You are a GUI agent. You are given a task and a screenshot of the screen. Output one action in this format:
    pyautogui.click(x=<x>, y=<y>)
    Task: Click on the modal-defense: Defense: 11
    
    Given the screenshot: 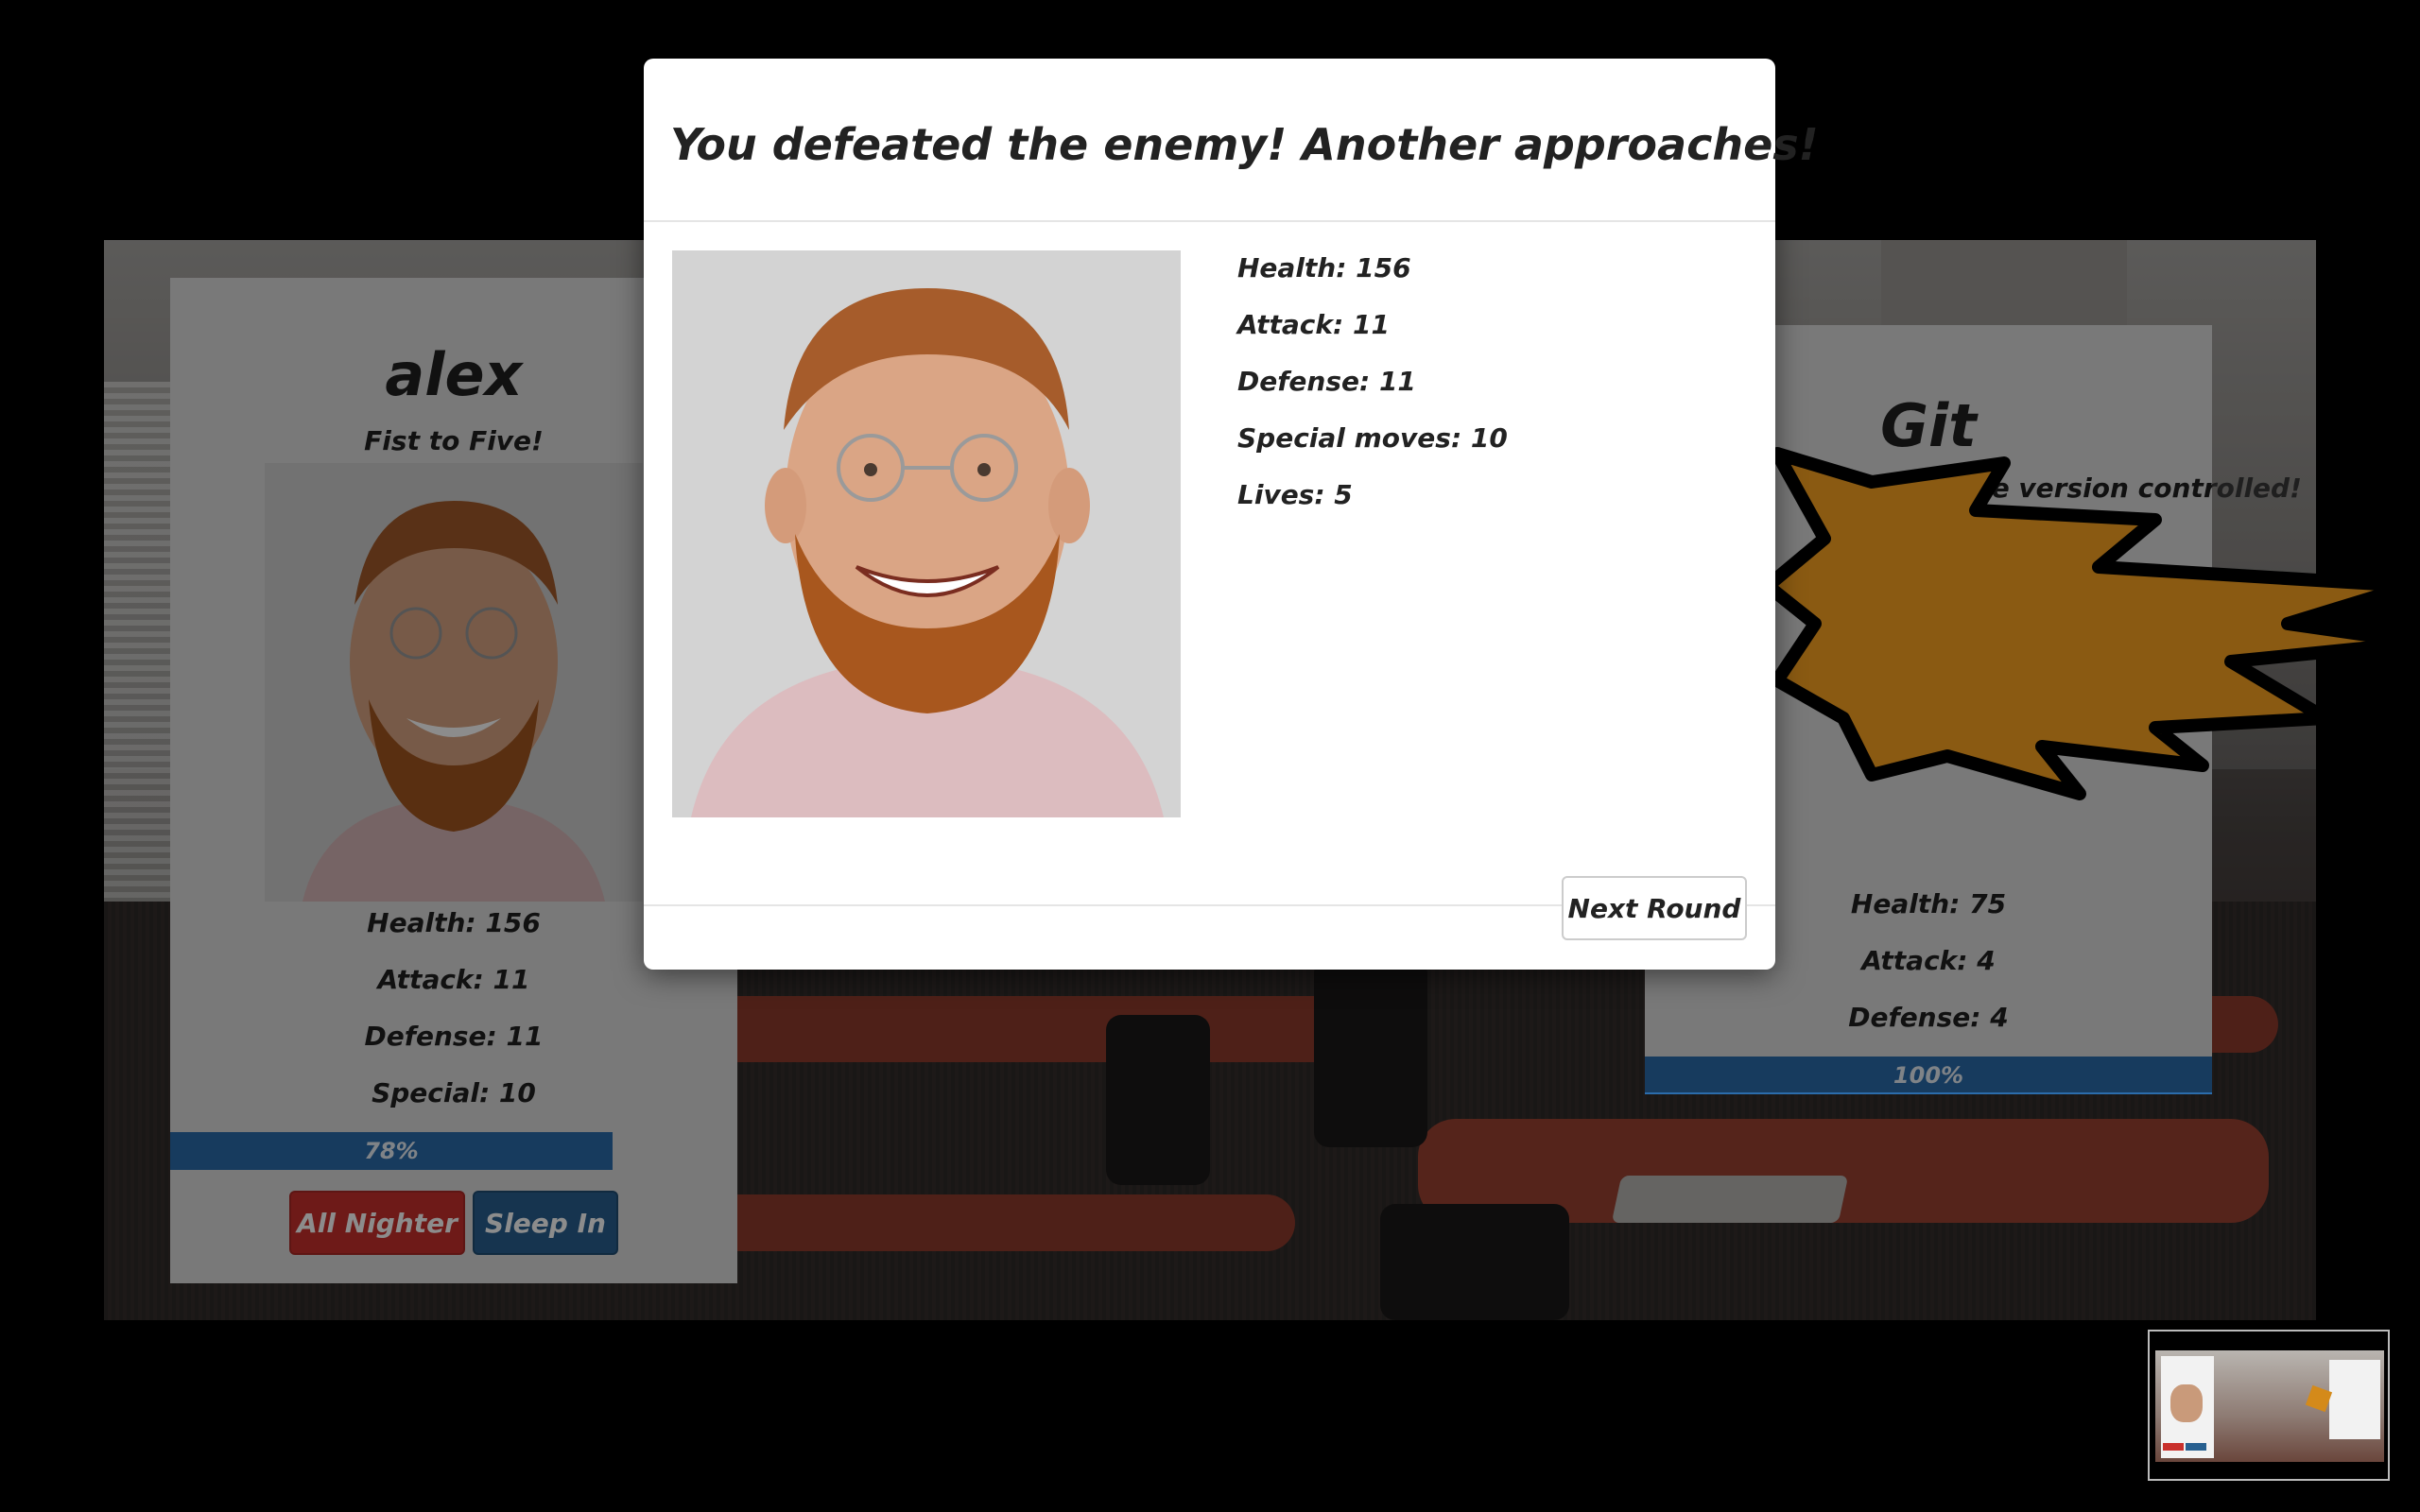 What is the action you would take?
    pyautogui.click(x=1326, y=381)
    